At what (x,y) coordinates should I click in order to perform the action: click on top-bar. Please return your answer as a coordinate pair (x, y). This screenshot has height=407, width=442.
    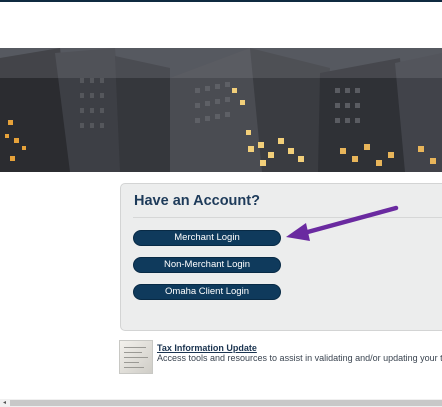
    Looking at the image, I should click on (221, 1).